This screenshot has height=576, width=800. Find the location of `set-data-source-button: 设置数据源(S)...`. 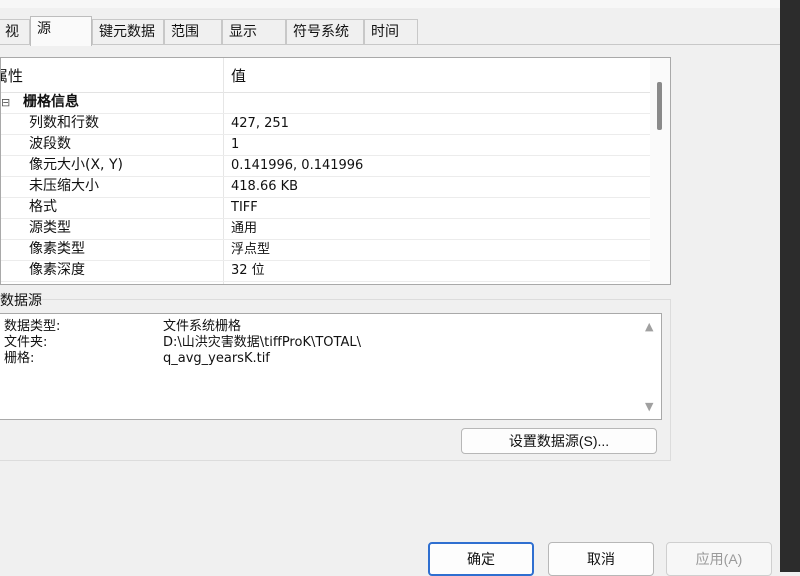

set-data-source-button: 设置数据源(S)... is located at coordinates (559, 441).